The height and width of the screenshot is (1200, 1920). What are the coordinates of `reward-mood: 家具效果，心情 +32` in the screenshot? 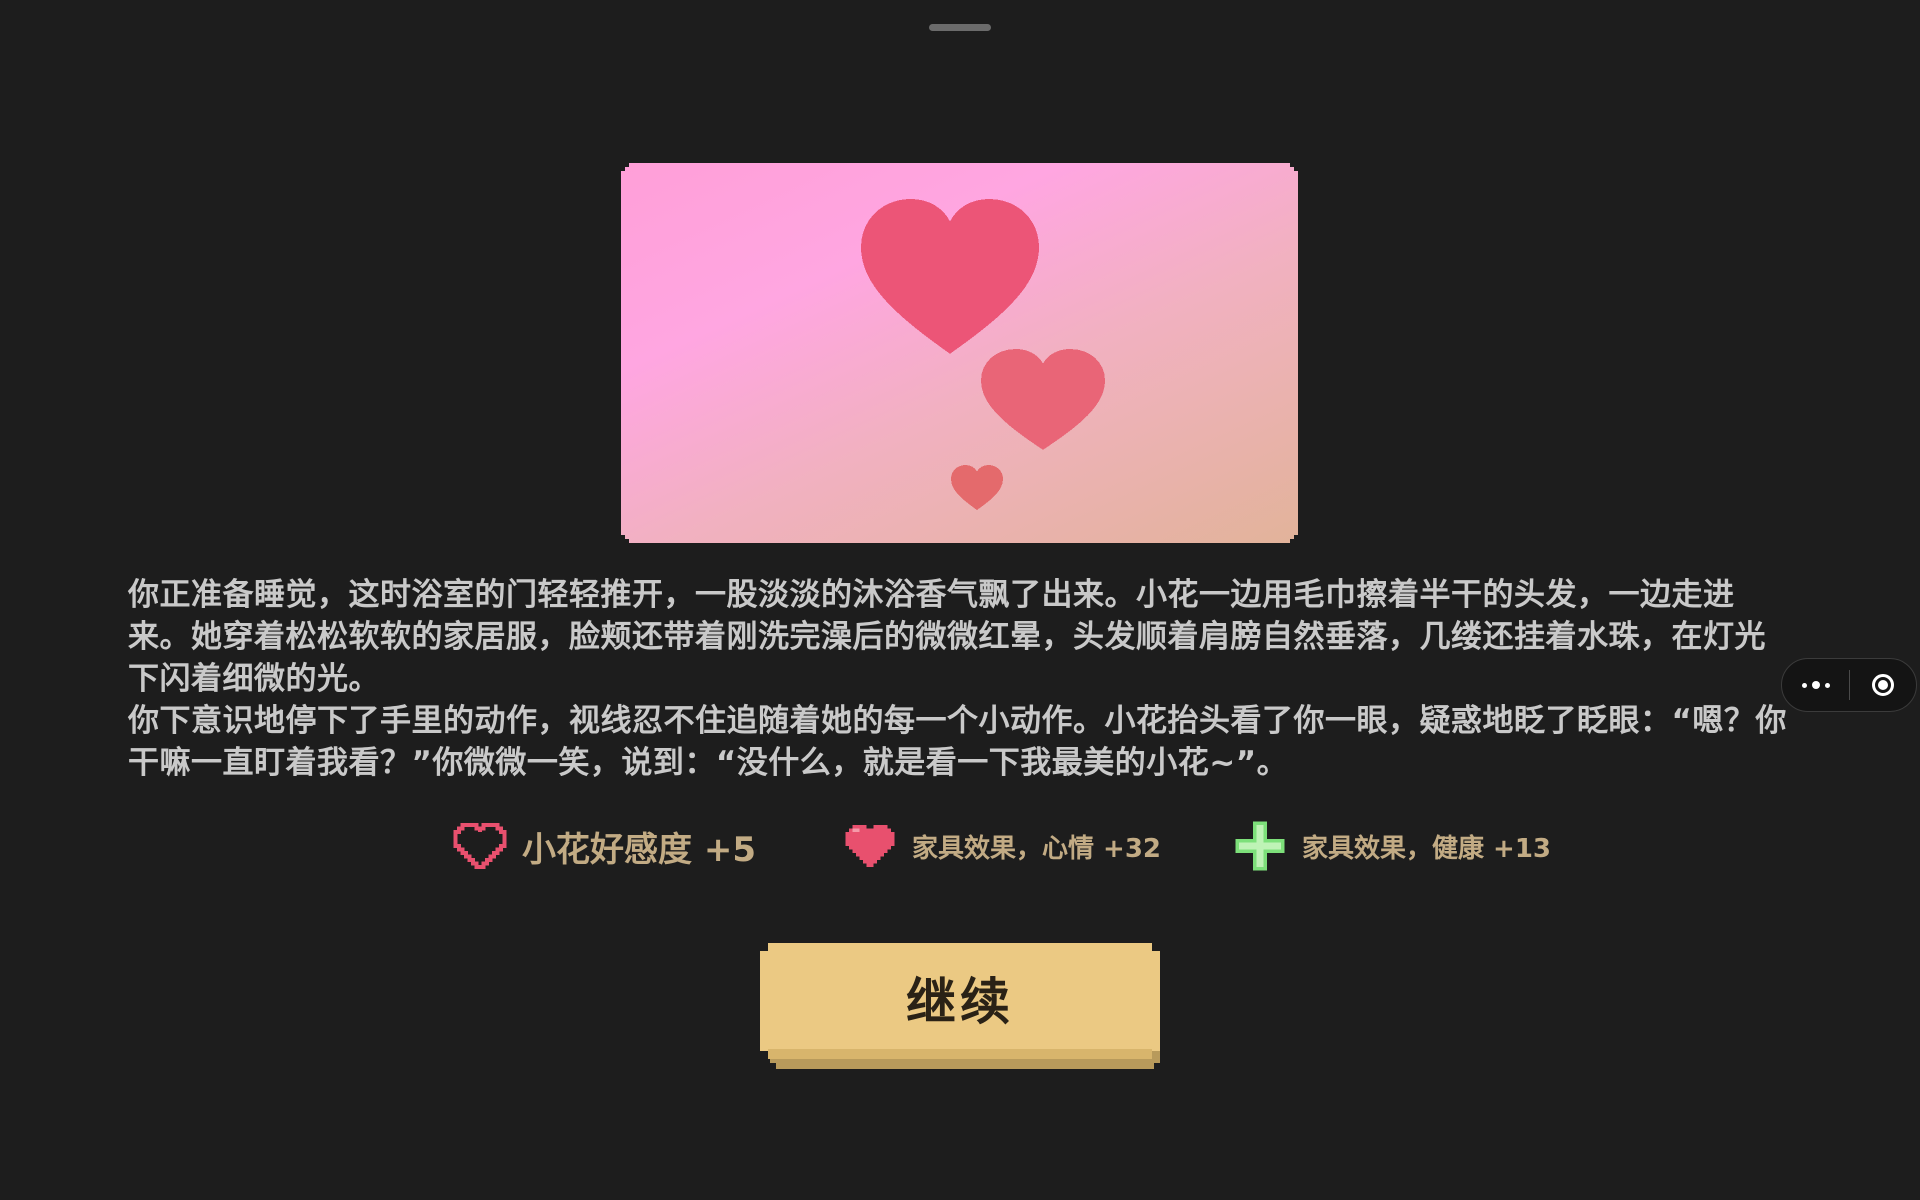 It's located at (1001, 846).